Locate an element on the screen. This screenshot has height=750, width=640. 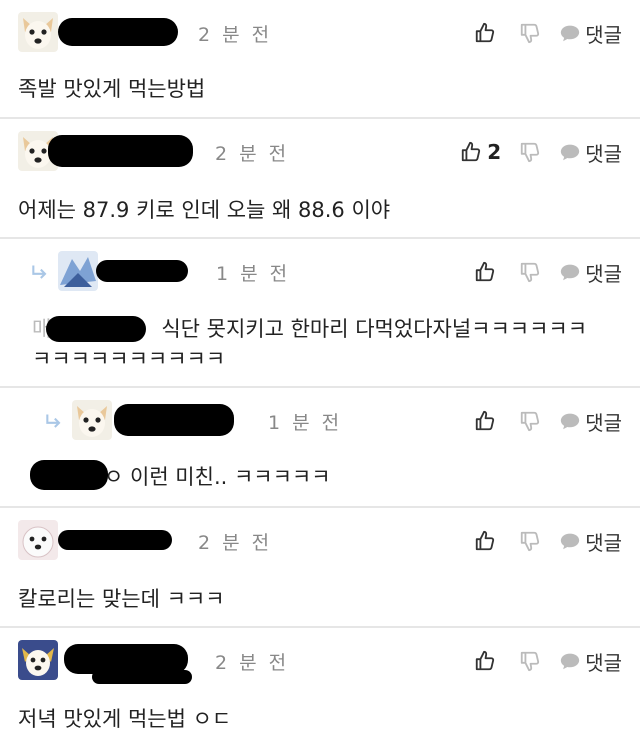
comment-text-line2: ㅋㅋㅋㅋㅋㅋㅋㅋㅋㅋ is located at coordinates (129, 359).